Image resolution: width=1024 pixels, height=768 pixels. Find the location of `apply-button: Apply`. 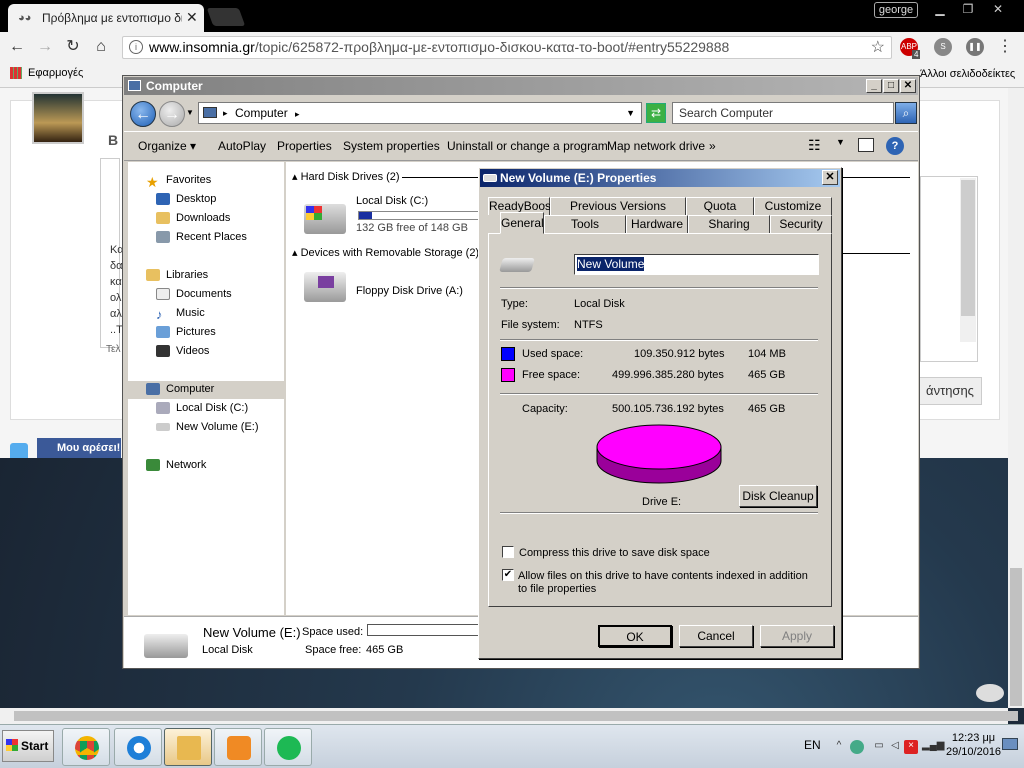

apply-button: Apply is located at coordinates (797, 636).